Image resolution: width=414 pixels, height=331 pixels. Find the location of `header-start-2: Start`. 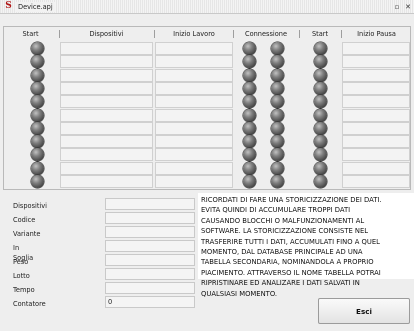

header-start-2: Start is located at coordinates (320, 34).